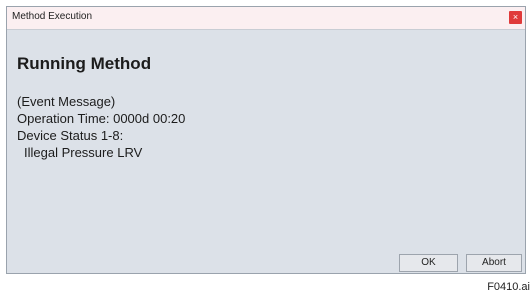  Describe the element at coordinates (83, 152) in the screenshot. I see `device-status-value: Illegal Pressure LRV` at that location.